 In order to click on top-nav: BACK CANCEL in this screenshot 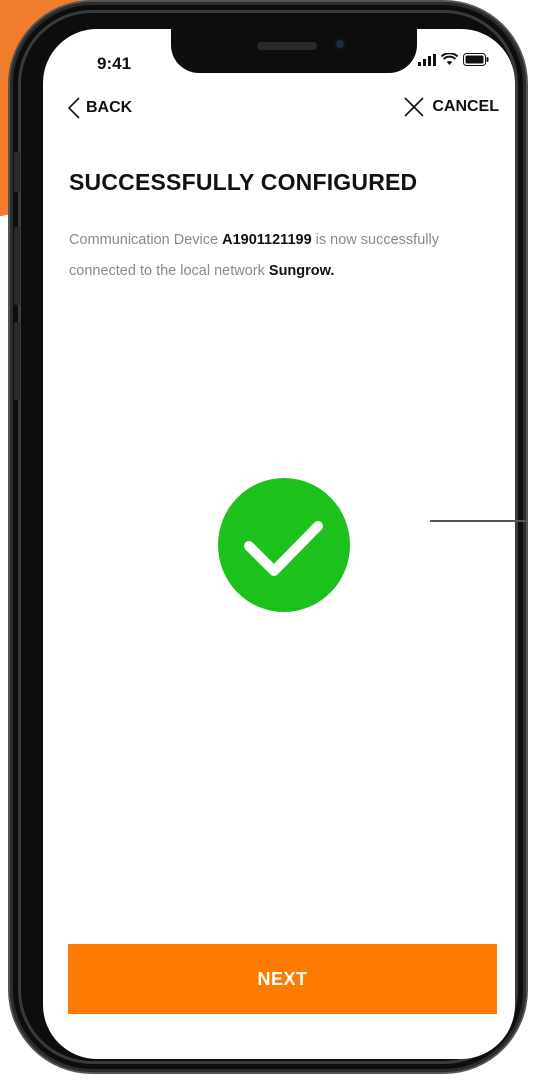, I will do `click(279, 112)`.